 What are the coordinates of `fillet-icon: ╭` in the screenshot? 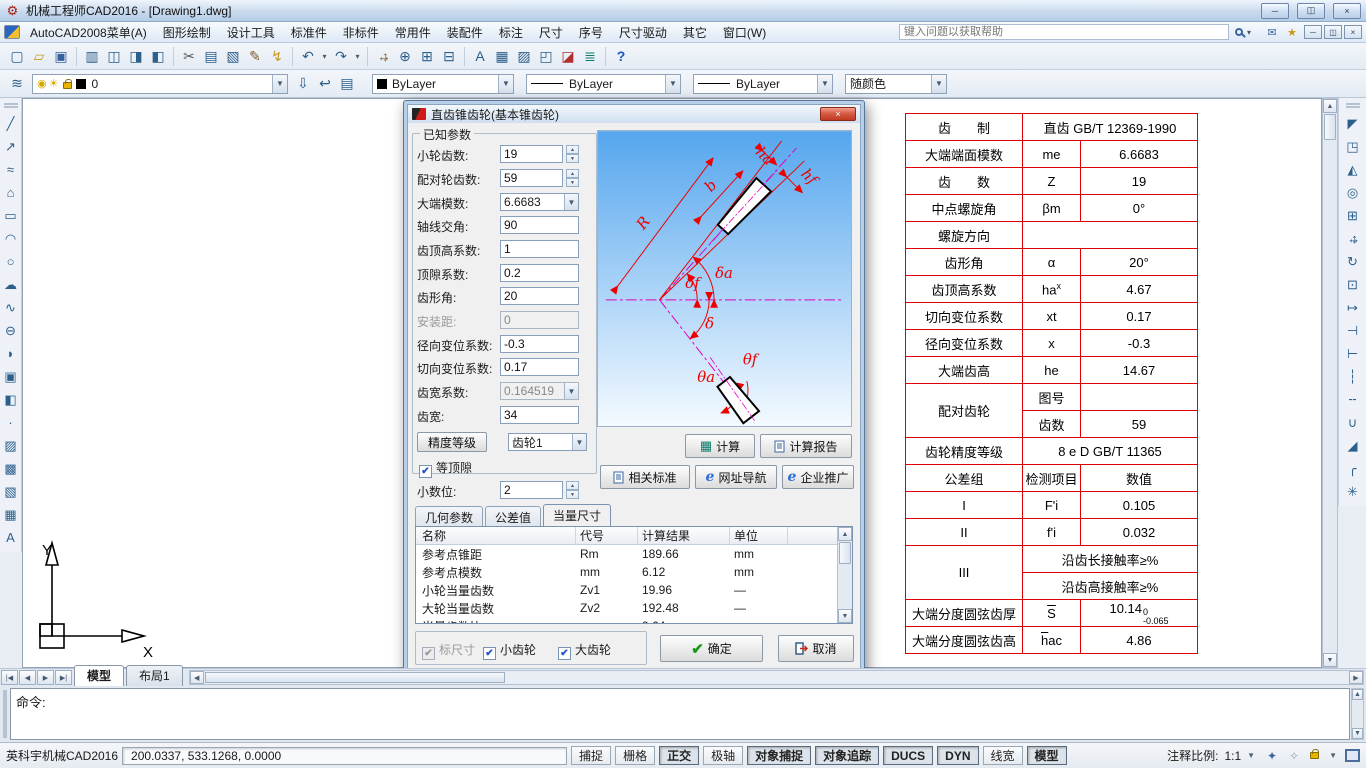 It's located at (1353, 468).